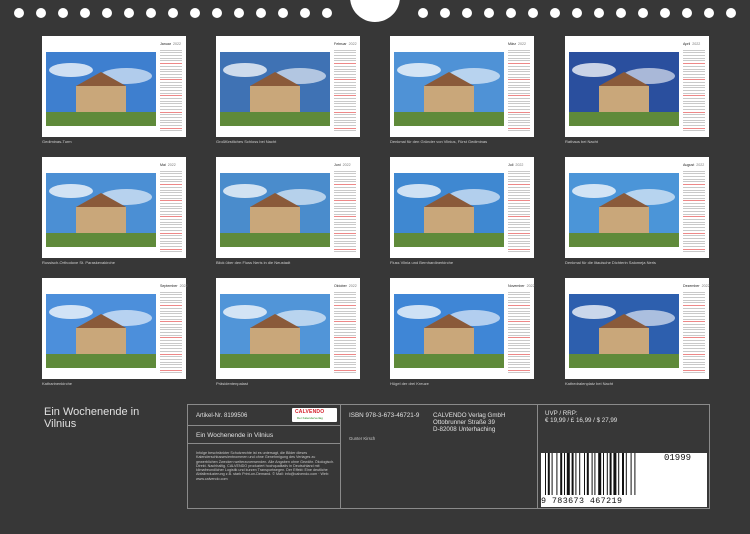 The image size is (750, 534). I want to click on price-values: € 19,99 / £ 16,99 / $ 27,99, so click(581, 420).